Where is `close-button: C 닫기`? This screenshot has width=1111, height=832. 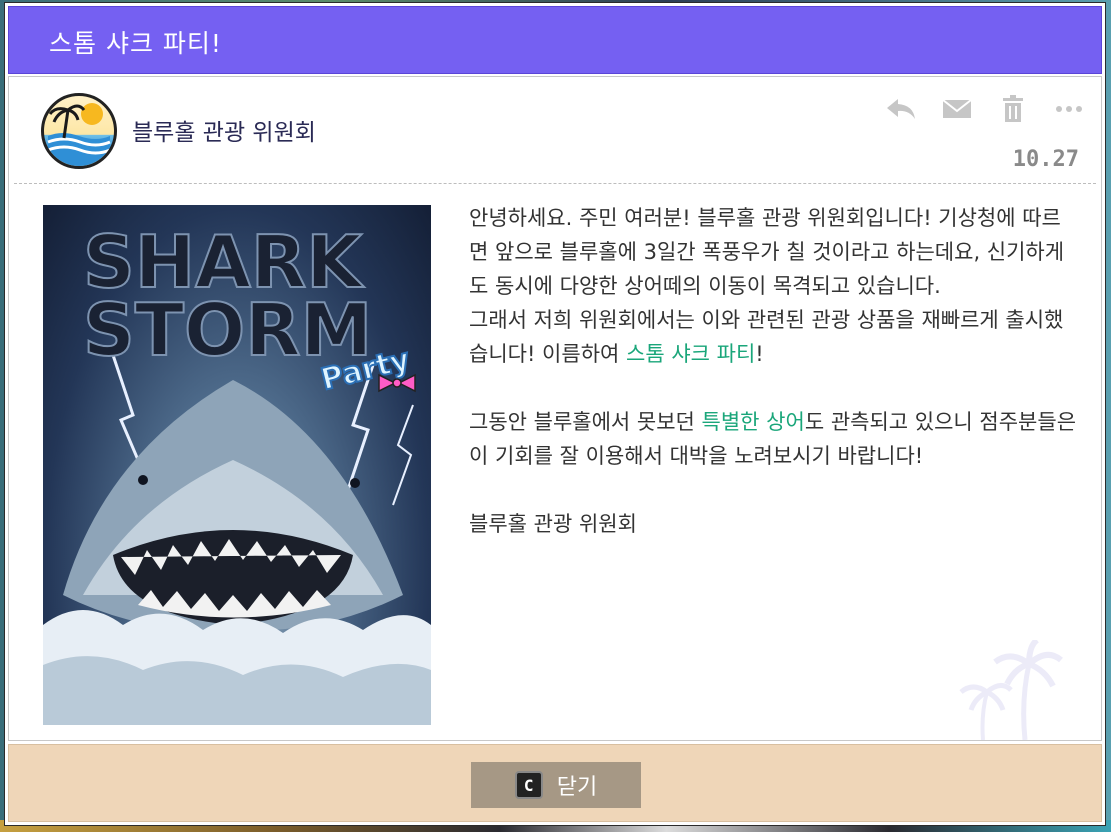 close-button: C 닫기 is located at coordinates (556, 785).